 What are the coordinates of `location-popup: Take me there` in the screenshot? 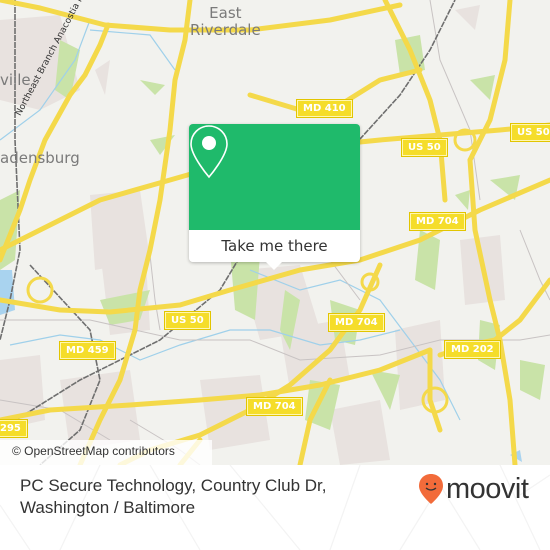 It's located at (274, 197).